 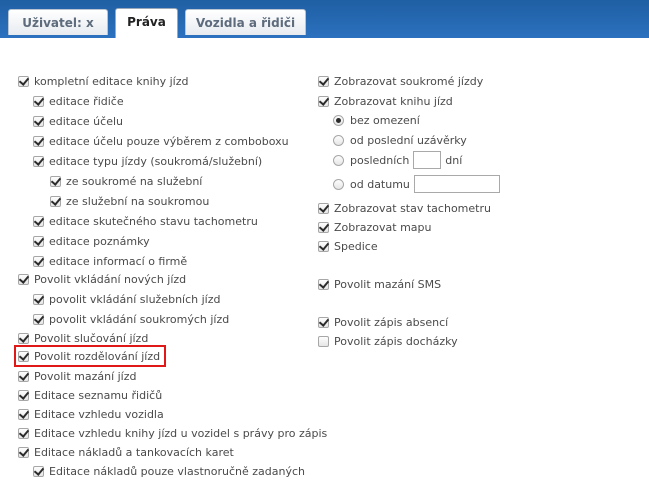 What do you see at coordinates (385, 120) in the screenshot?
I see `option-label: bez omezení` at bounding box center [385, 120].